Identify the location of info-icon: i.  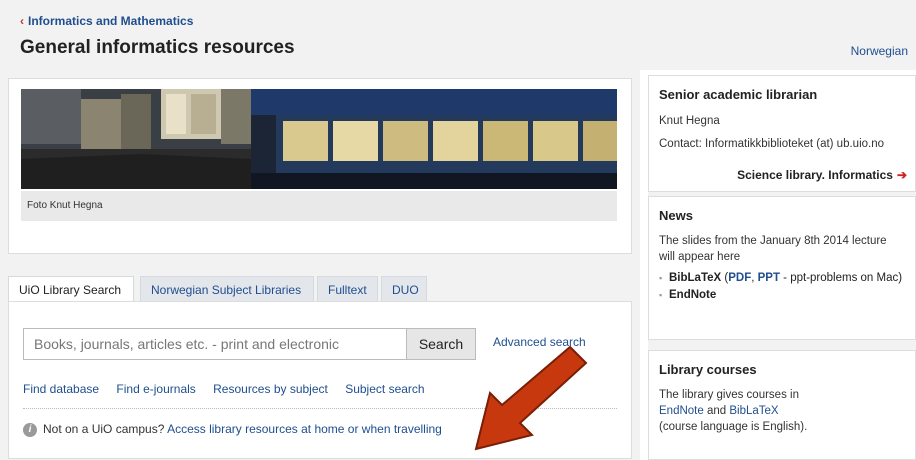
(30, 429).